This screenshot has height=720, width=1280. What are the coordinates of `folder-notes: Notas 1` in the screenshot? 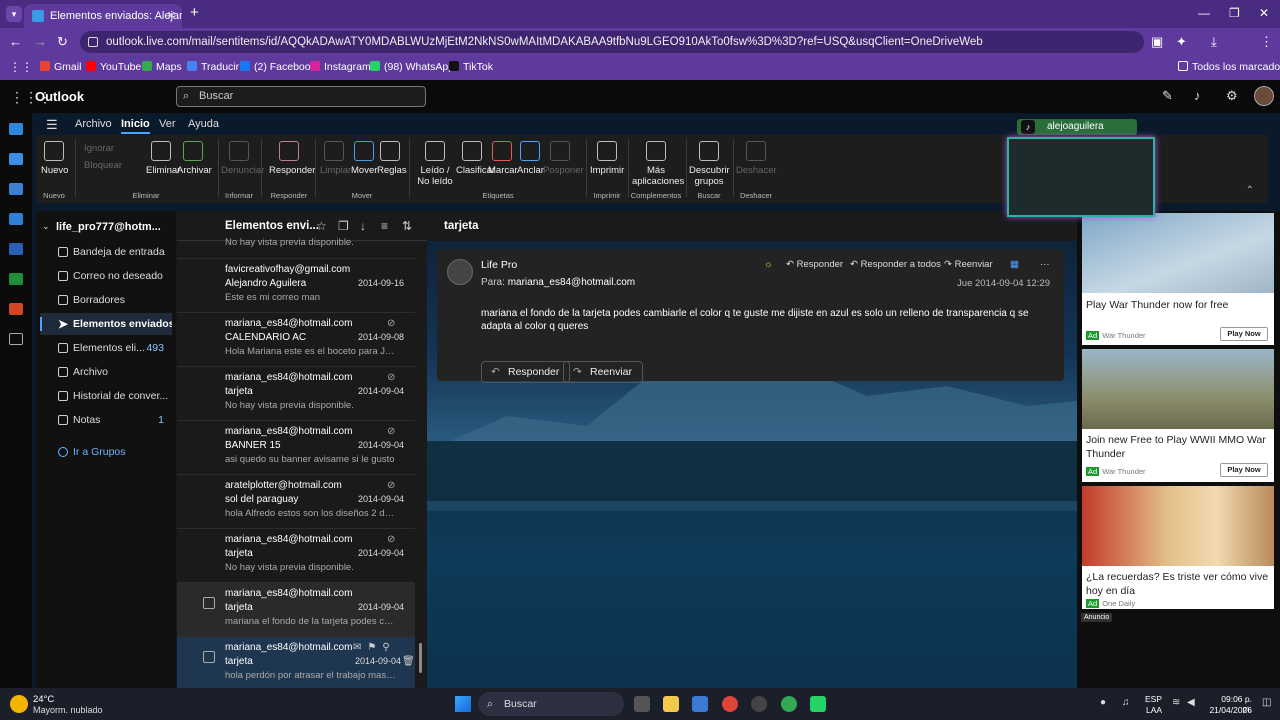 It's located at (106, 420).